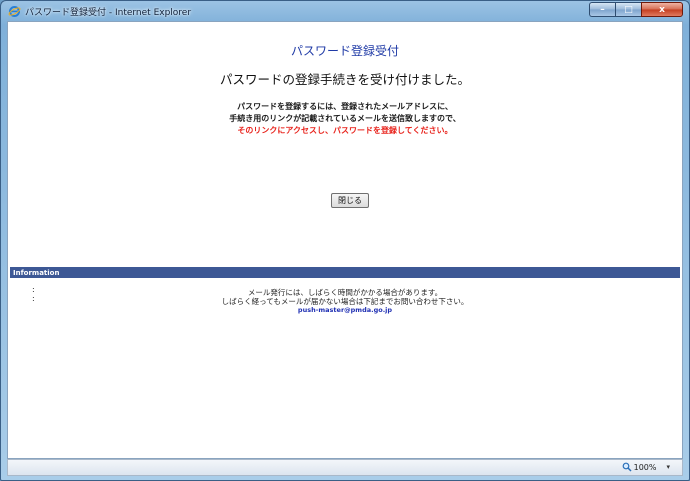 The height and width of the screenshot is (481, 690). I want to click on zoom-level: 100%, so click(645, 467).